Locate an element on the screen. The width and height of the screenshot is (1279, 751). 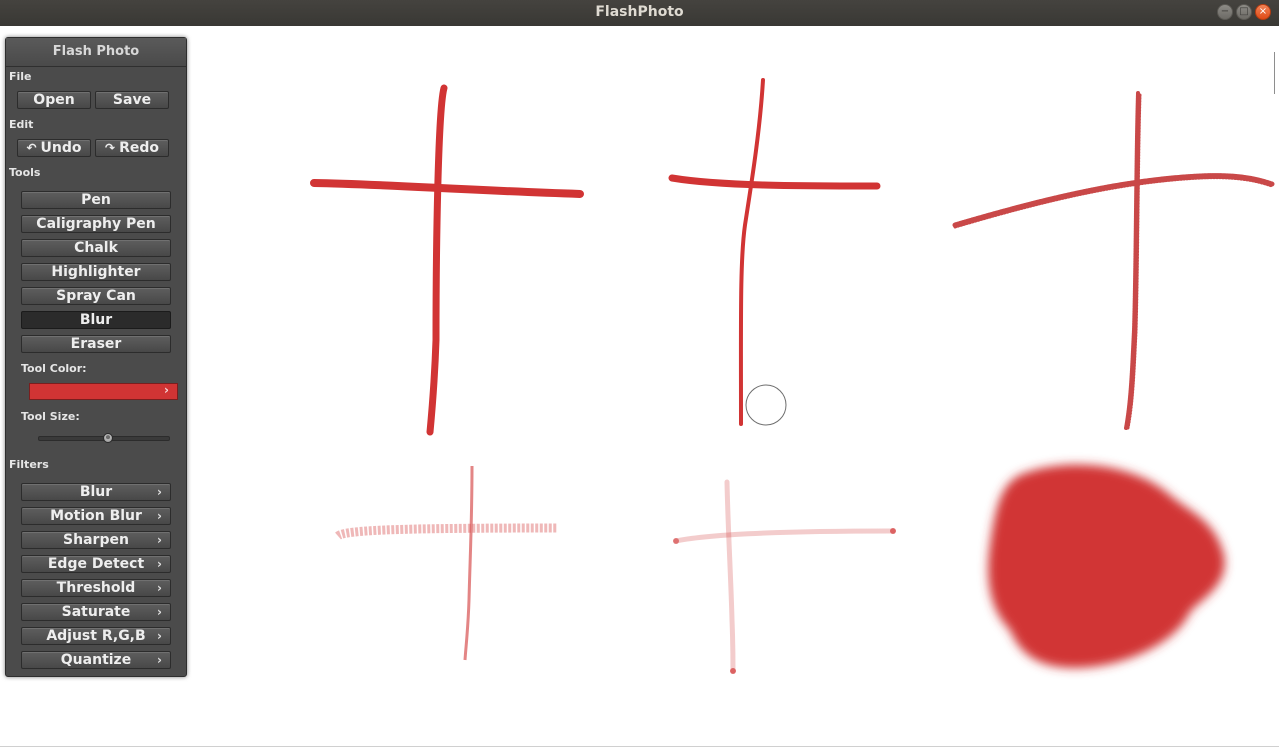
filter-edge-detect-label: Edge Detect is located at coordinates (96, 564).